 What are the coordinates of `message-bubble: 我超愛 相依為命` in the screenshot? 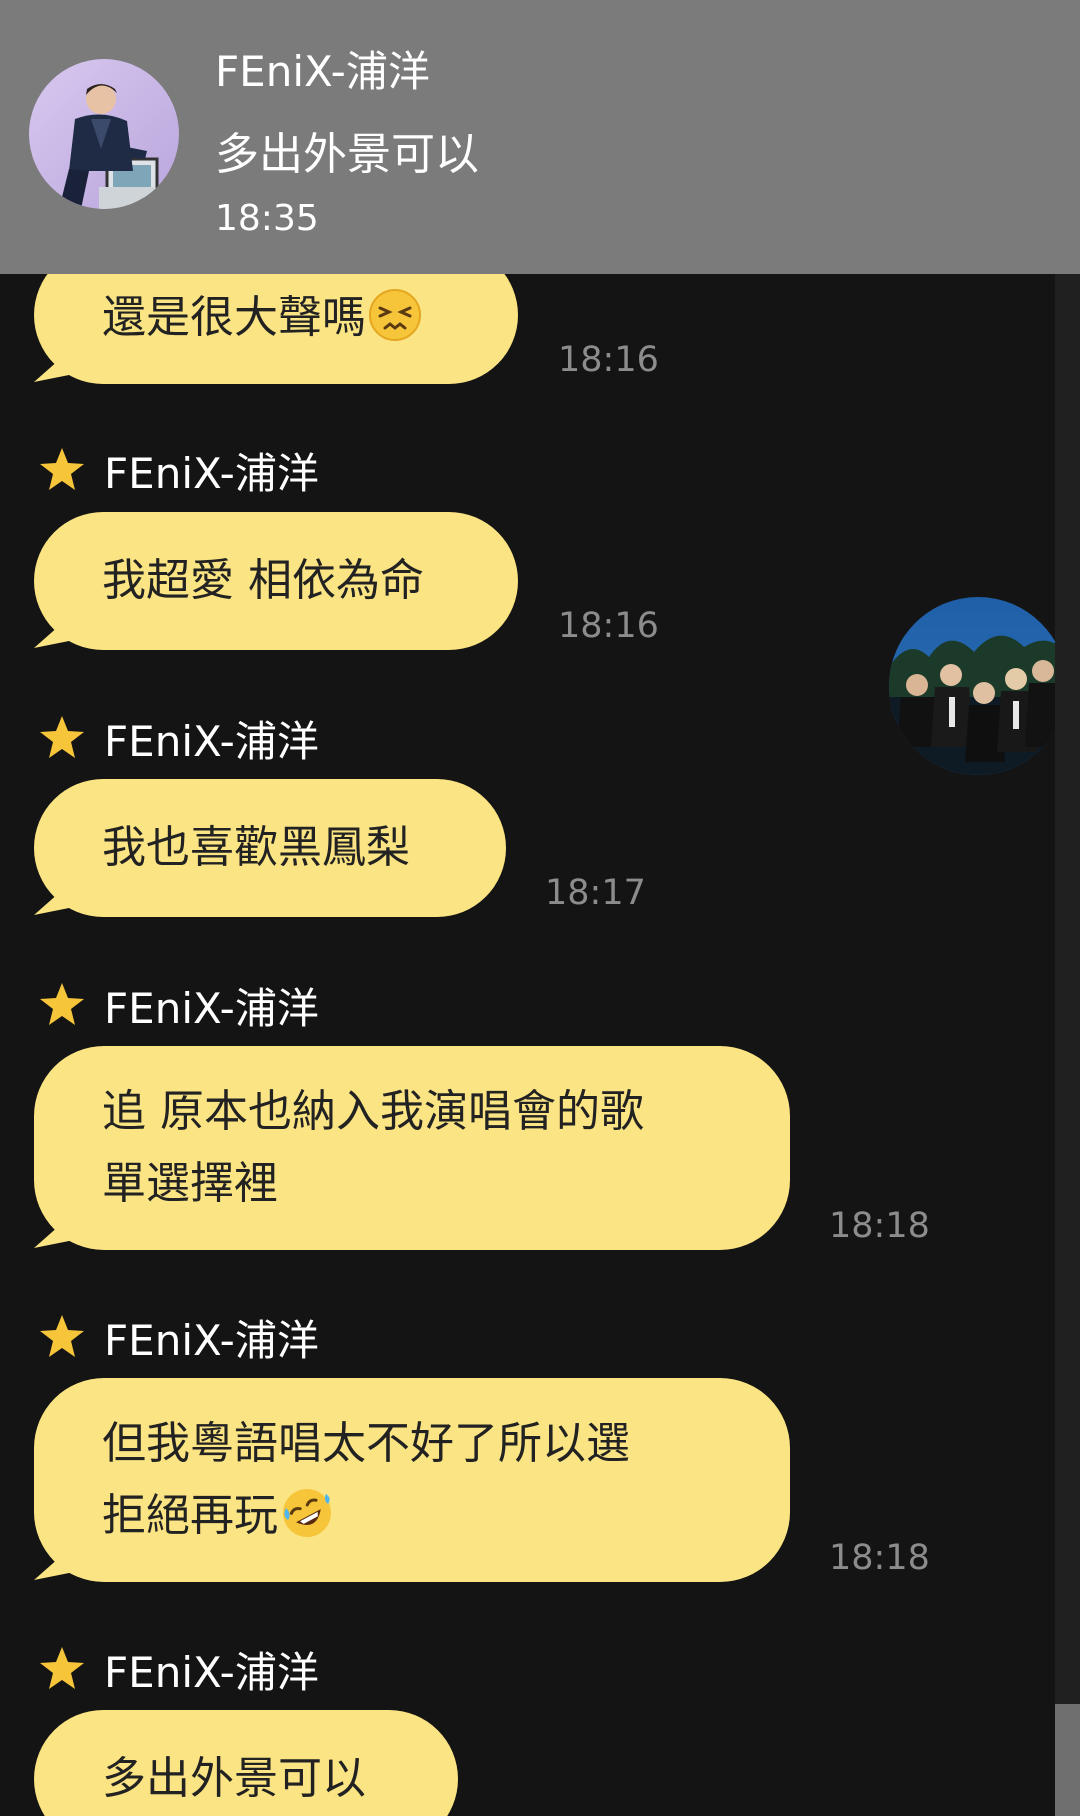 It's located at (276, 581).